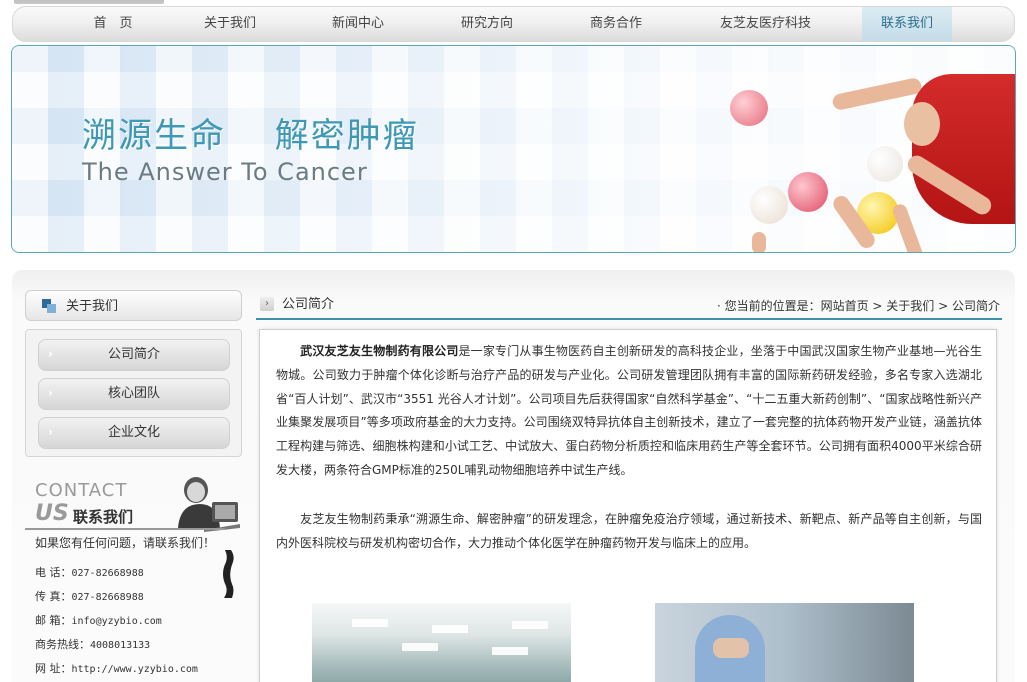 The height and width of the screenshot is (682, 1027). Describe the element at coordinates (358, 24) in the screenshot. I see `nav-item-news: 新闻中心` at that location.